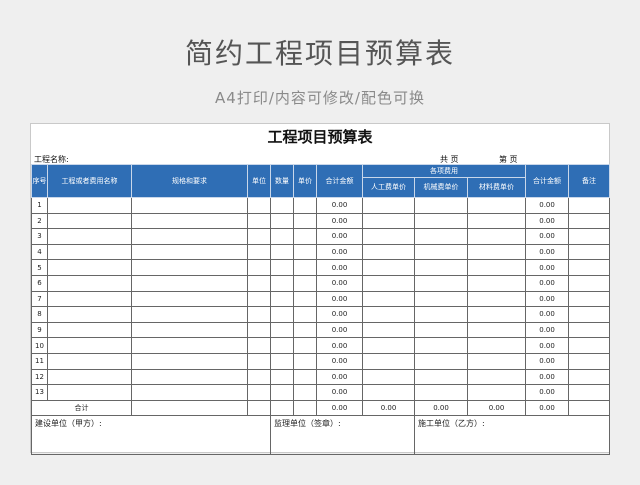 The height and width of the screenshot is (485, 640). I want to click on sum-spec-cell, so click(189, 408).